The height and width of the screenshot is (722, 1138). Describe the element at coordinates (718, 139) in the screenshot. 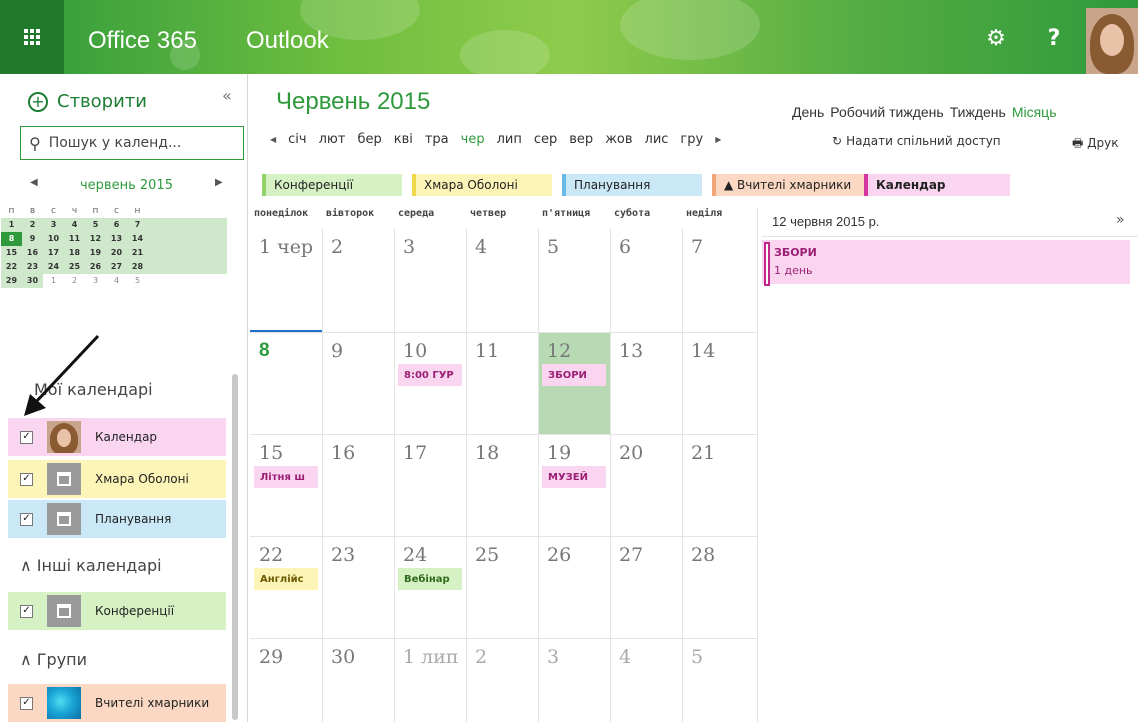

I see `next-year-icon: ▶` at that location.